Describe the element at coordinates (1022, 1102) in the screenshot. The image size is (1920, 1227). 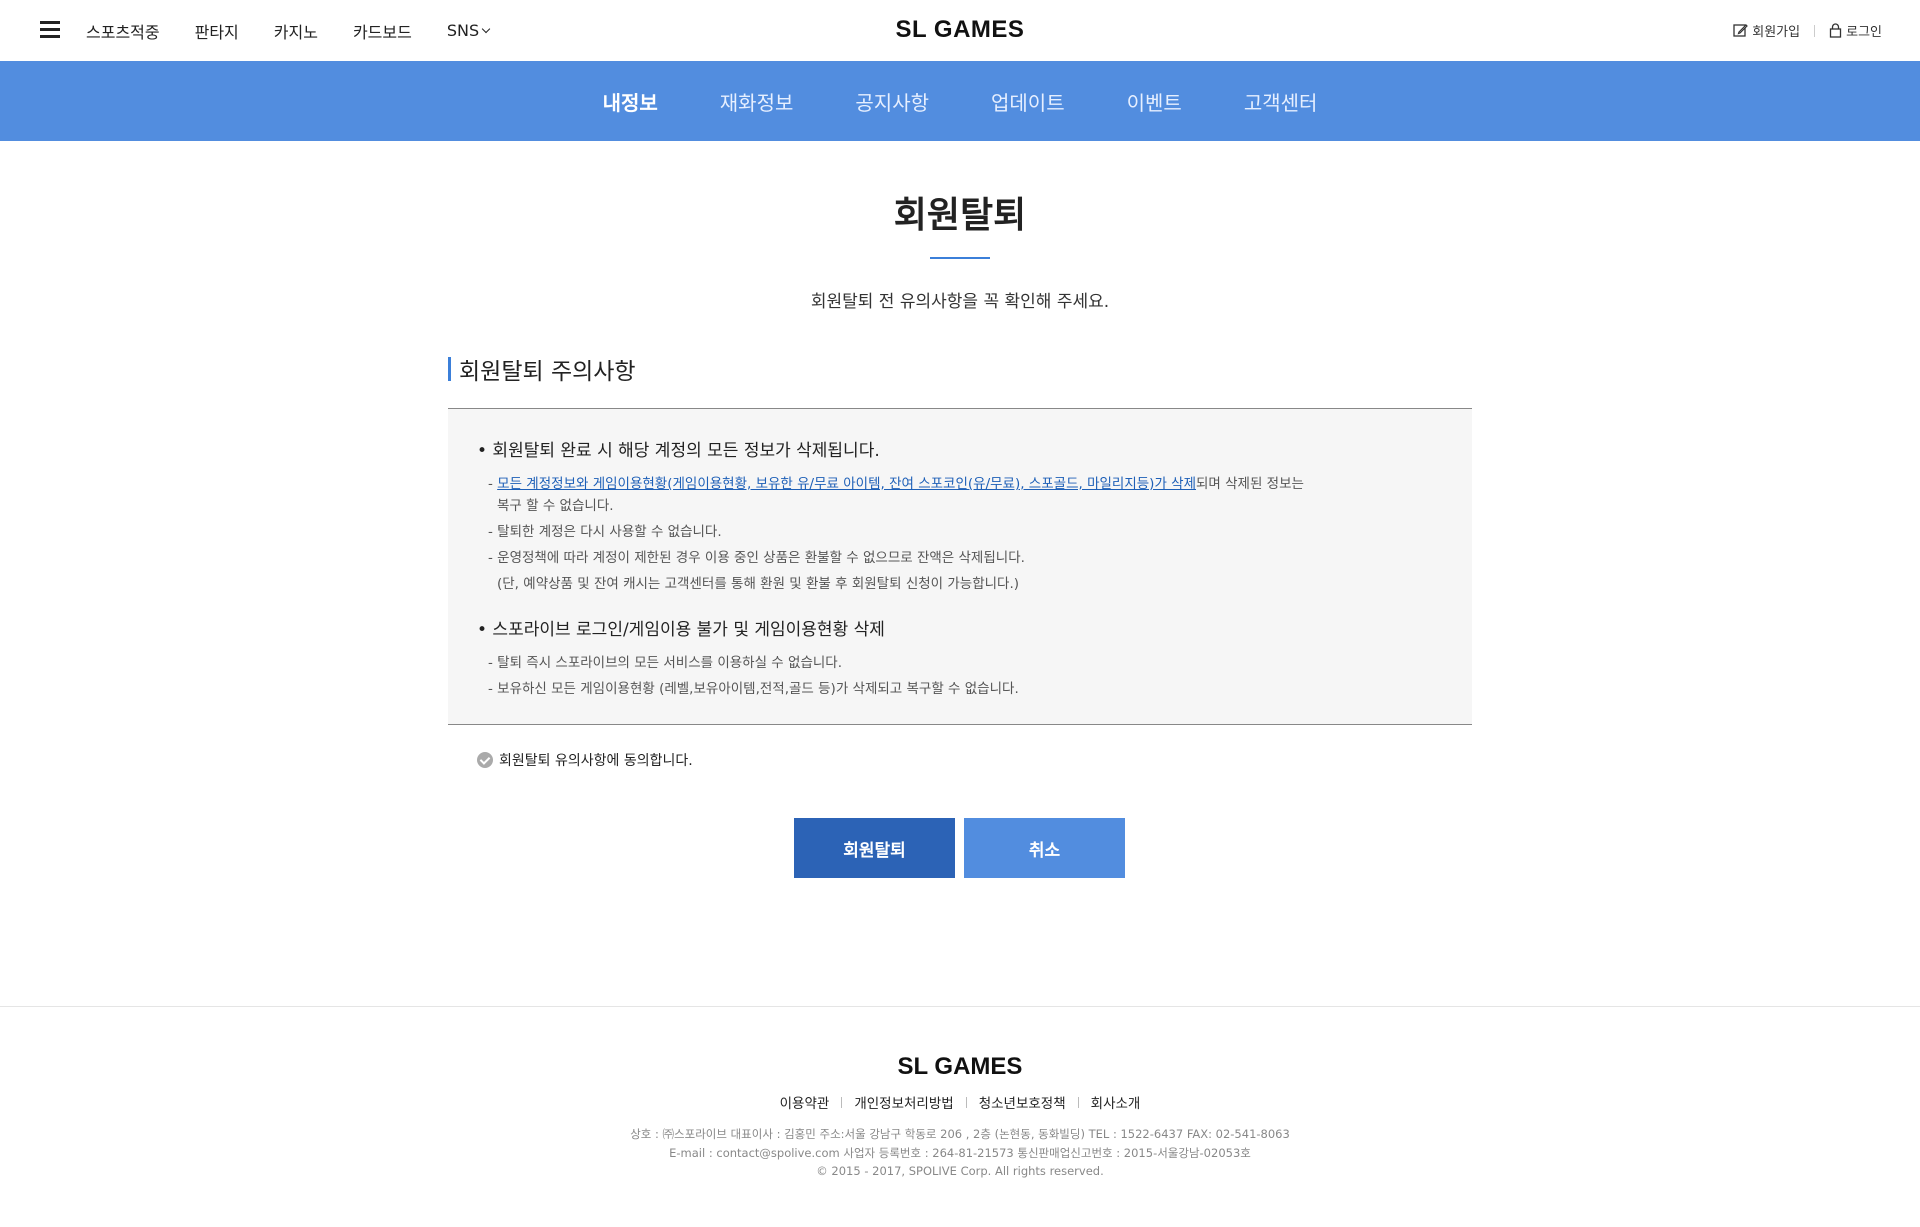
I see `footer-link-youth: 청소년보호정책` at that location.